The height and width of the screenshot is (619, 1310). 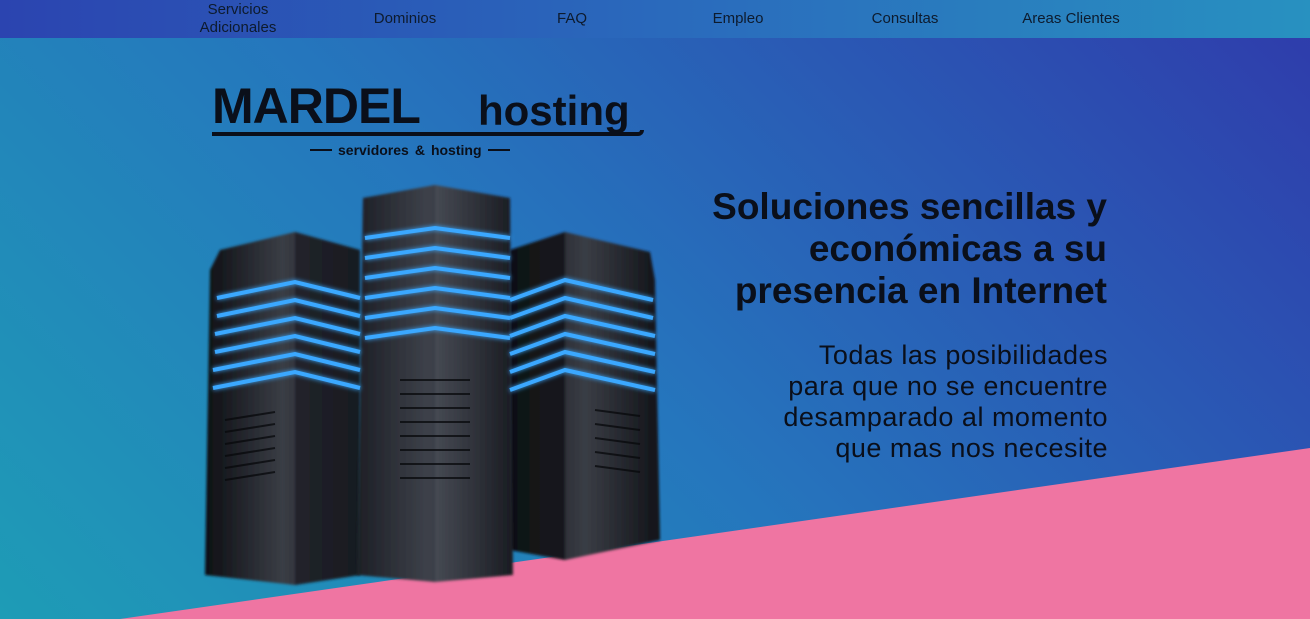 I want to click on nav-label: Areas Clientes, so click(x=1071, y=18).